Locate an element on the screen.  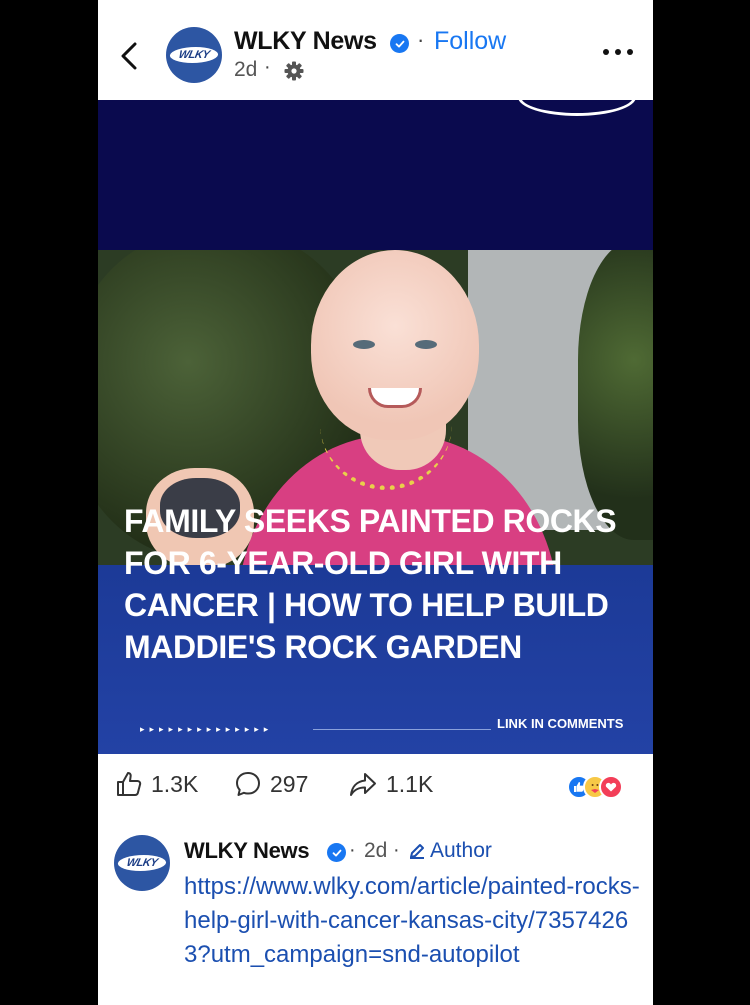
like-count: 1.3K is located at coordinates (175, 783).